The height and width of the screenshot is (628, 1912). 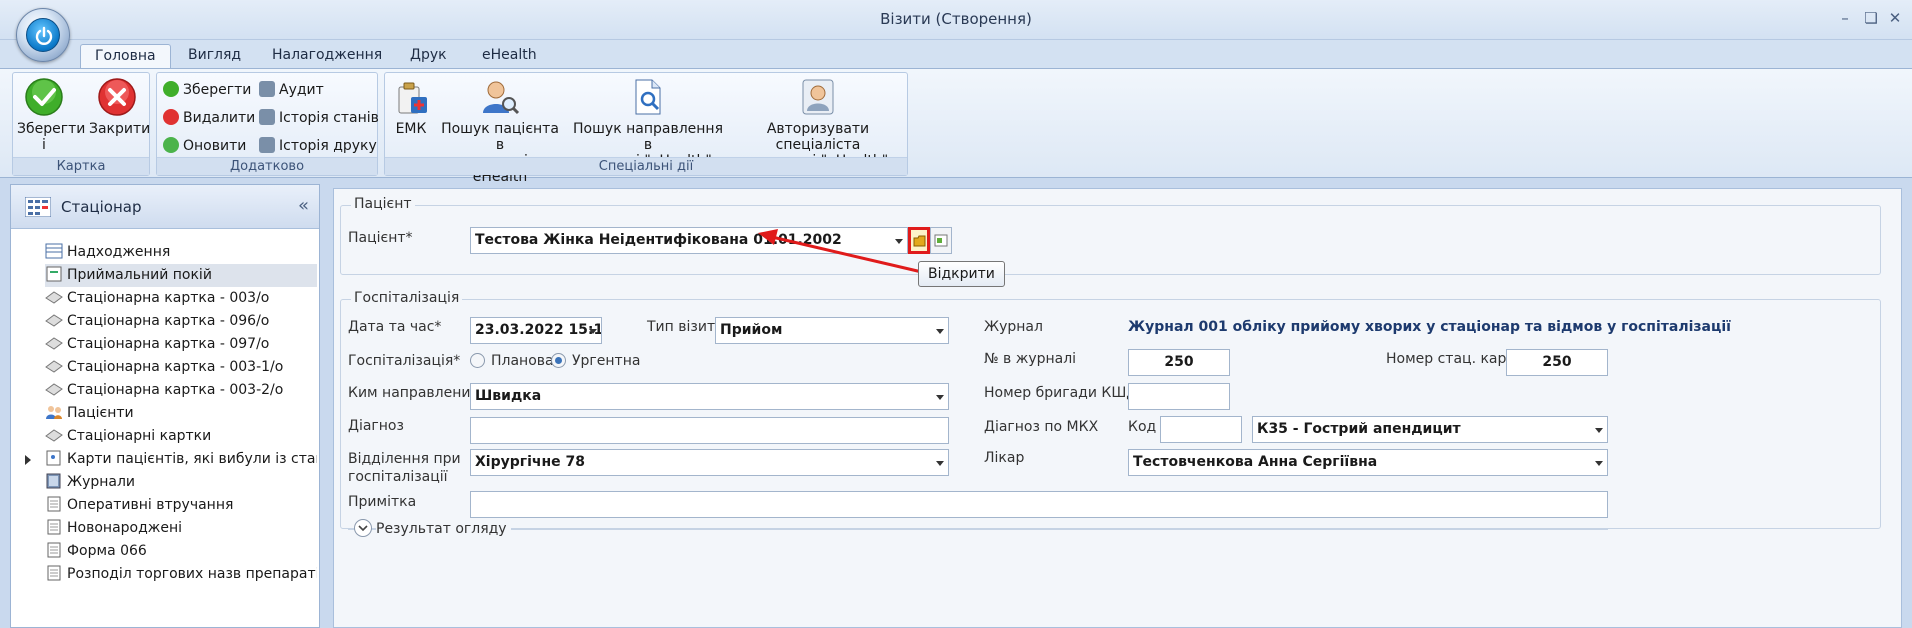 What do you see at coordinates (119, 252) in the screenshot?
I see `sidebar-item-label: Надходження` at bounding box center [119, 252].